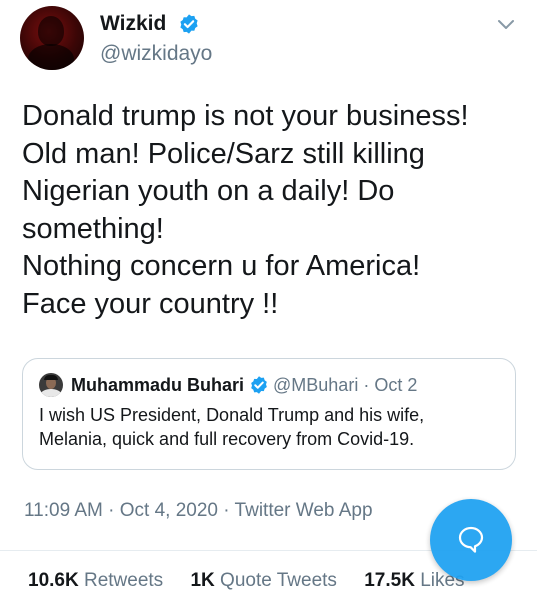 This screenshot has width=537, height=603. I want to click on quoted-author-name: Muhammadu Buhari, so click(157, 385).